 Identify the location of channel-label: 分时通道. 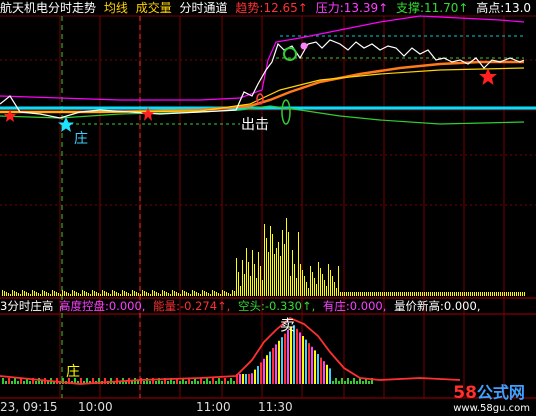
(204, 8).